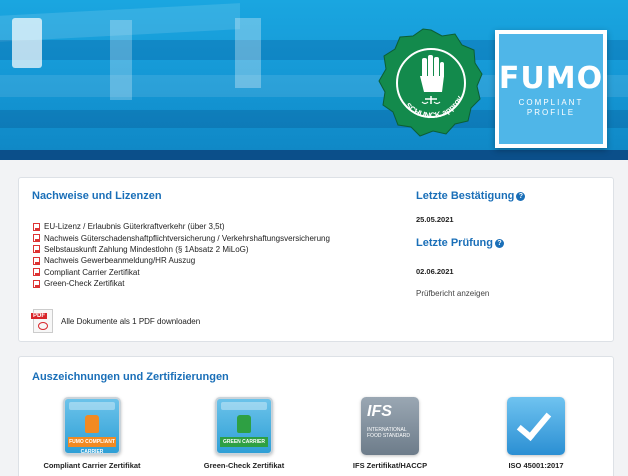  I want to click on logo-subtitle-line1: COMPLIANT, so click(551, 102).